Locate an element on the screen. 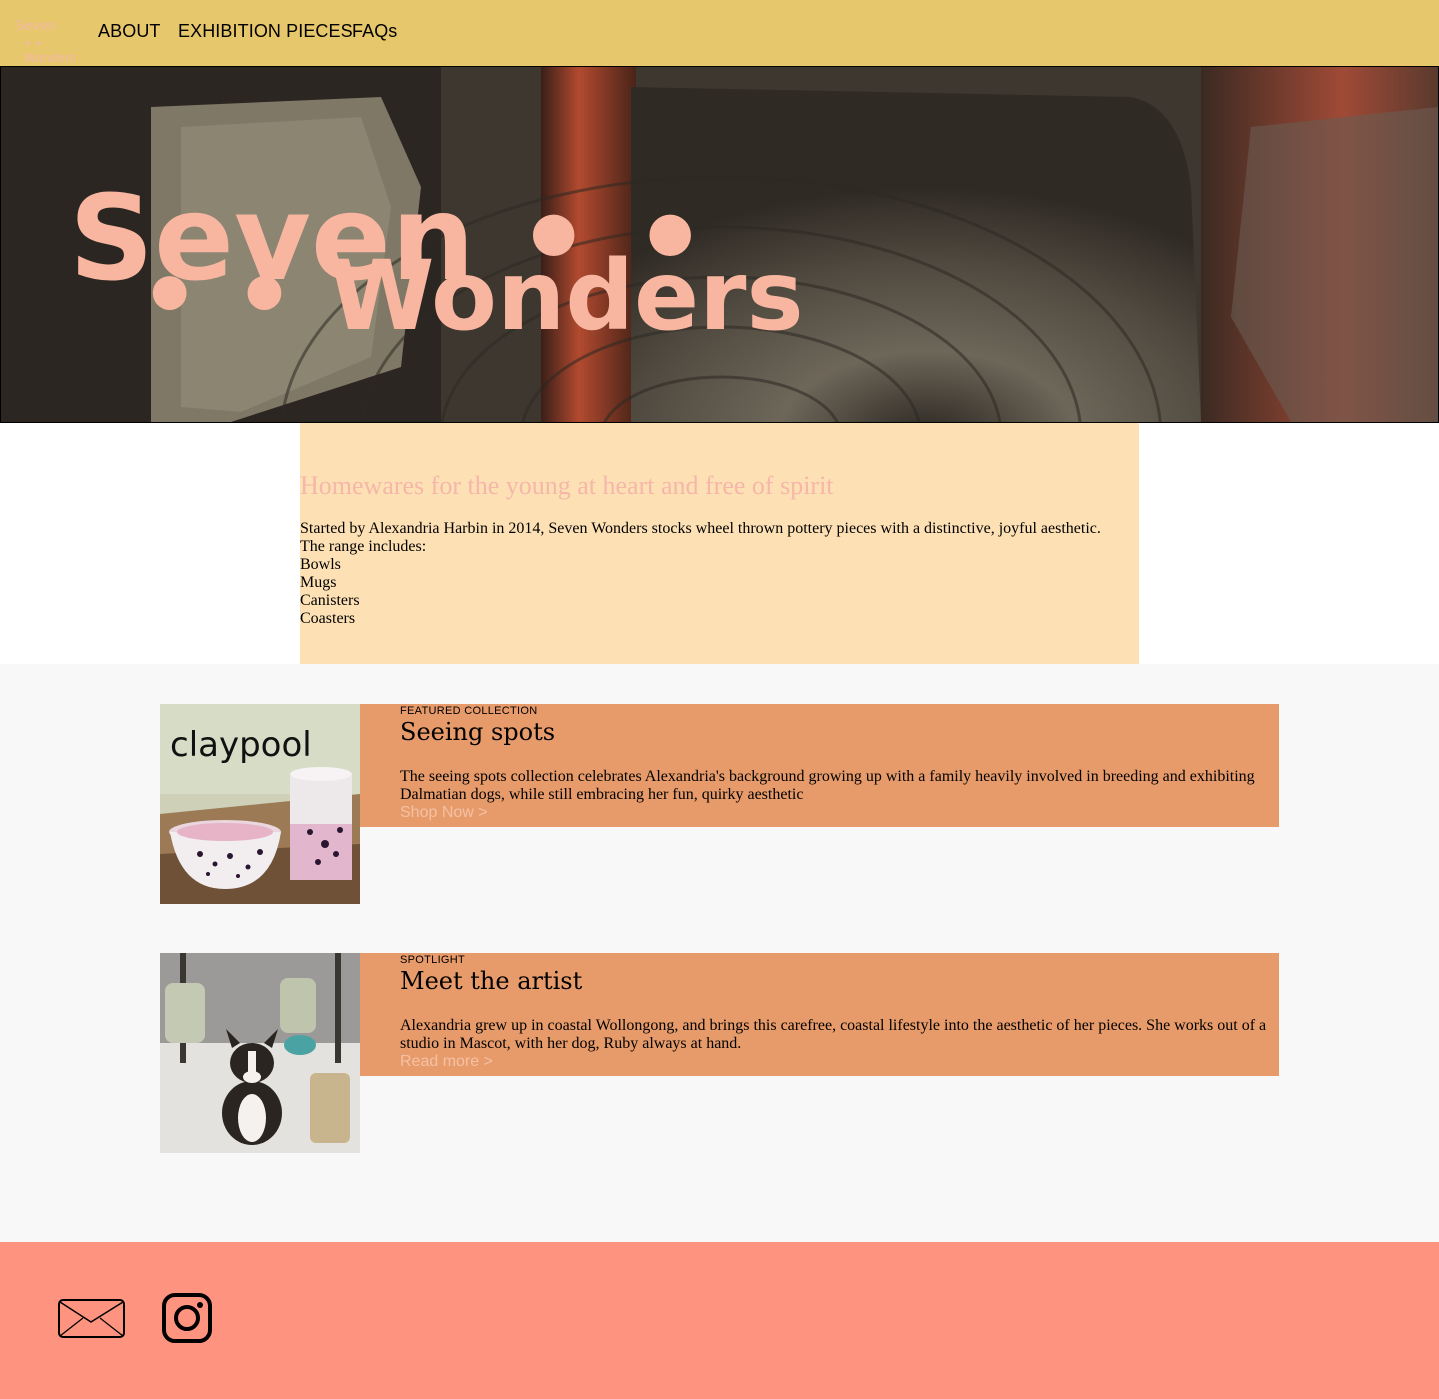 This screenshot has height=1399, width=1439. nav-link-exhibition-pieces: EXHIBITION PIECES is located at coordinates (265, 31).